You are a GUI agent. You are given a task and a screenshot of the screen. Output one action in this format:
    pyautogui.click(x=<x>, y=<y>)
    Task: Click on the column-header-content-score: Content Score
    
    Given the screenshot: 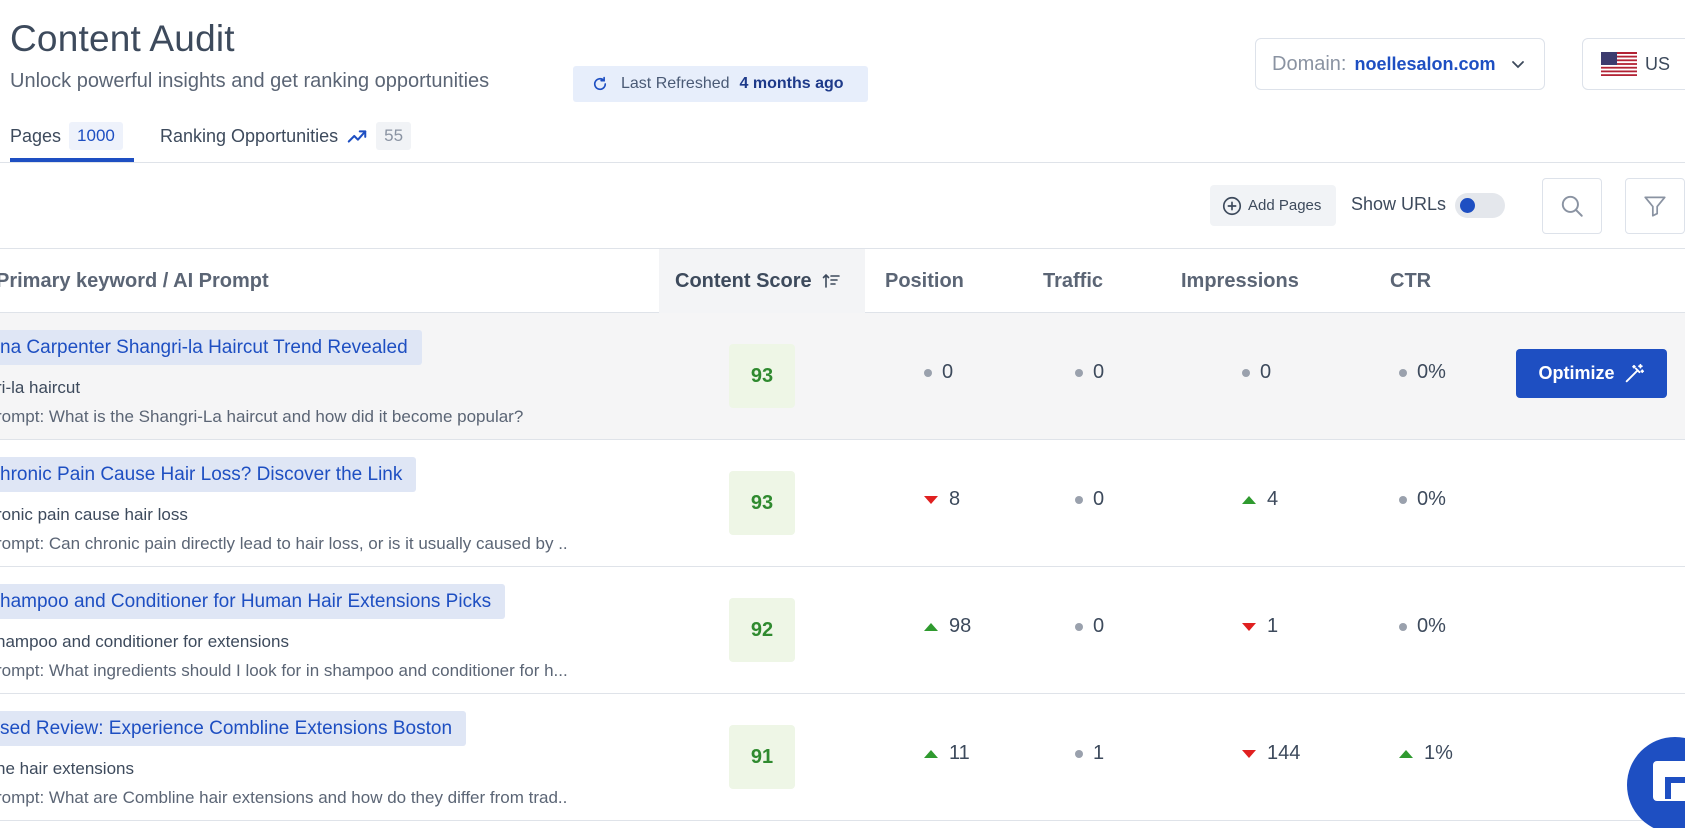 What is the action you would take?
    pyautogui.click(x=762, y=281)
    